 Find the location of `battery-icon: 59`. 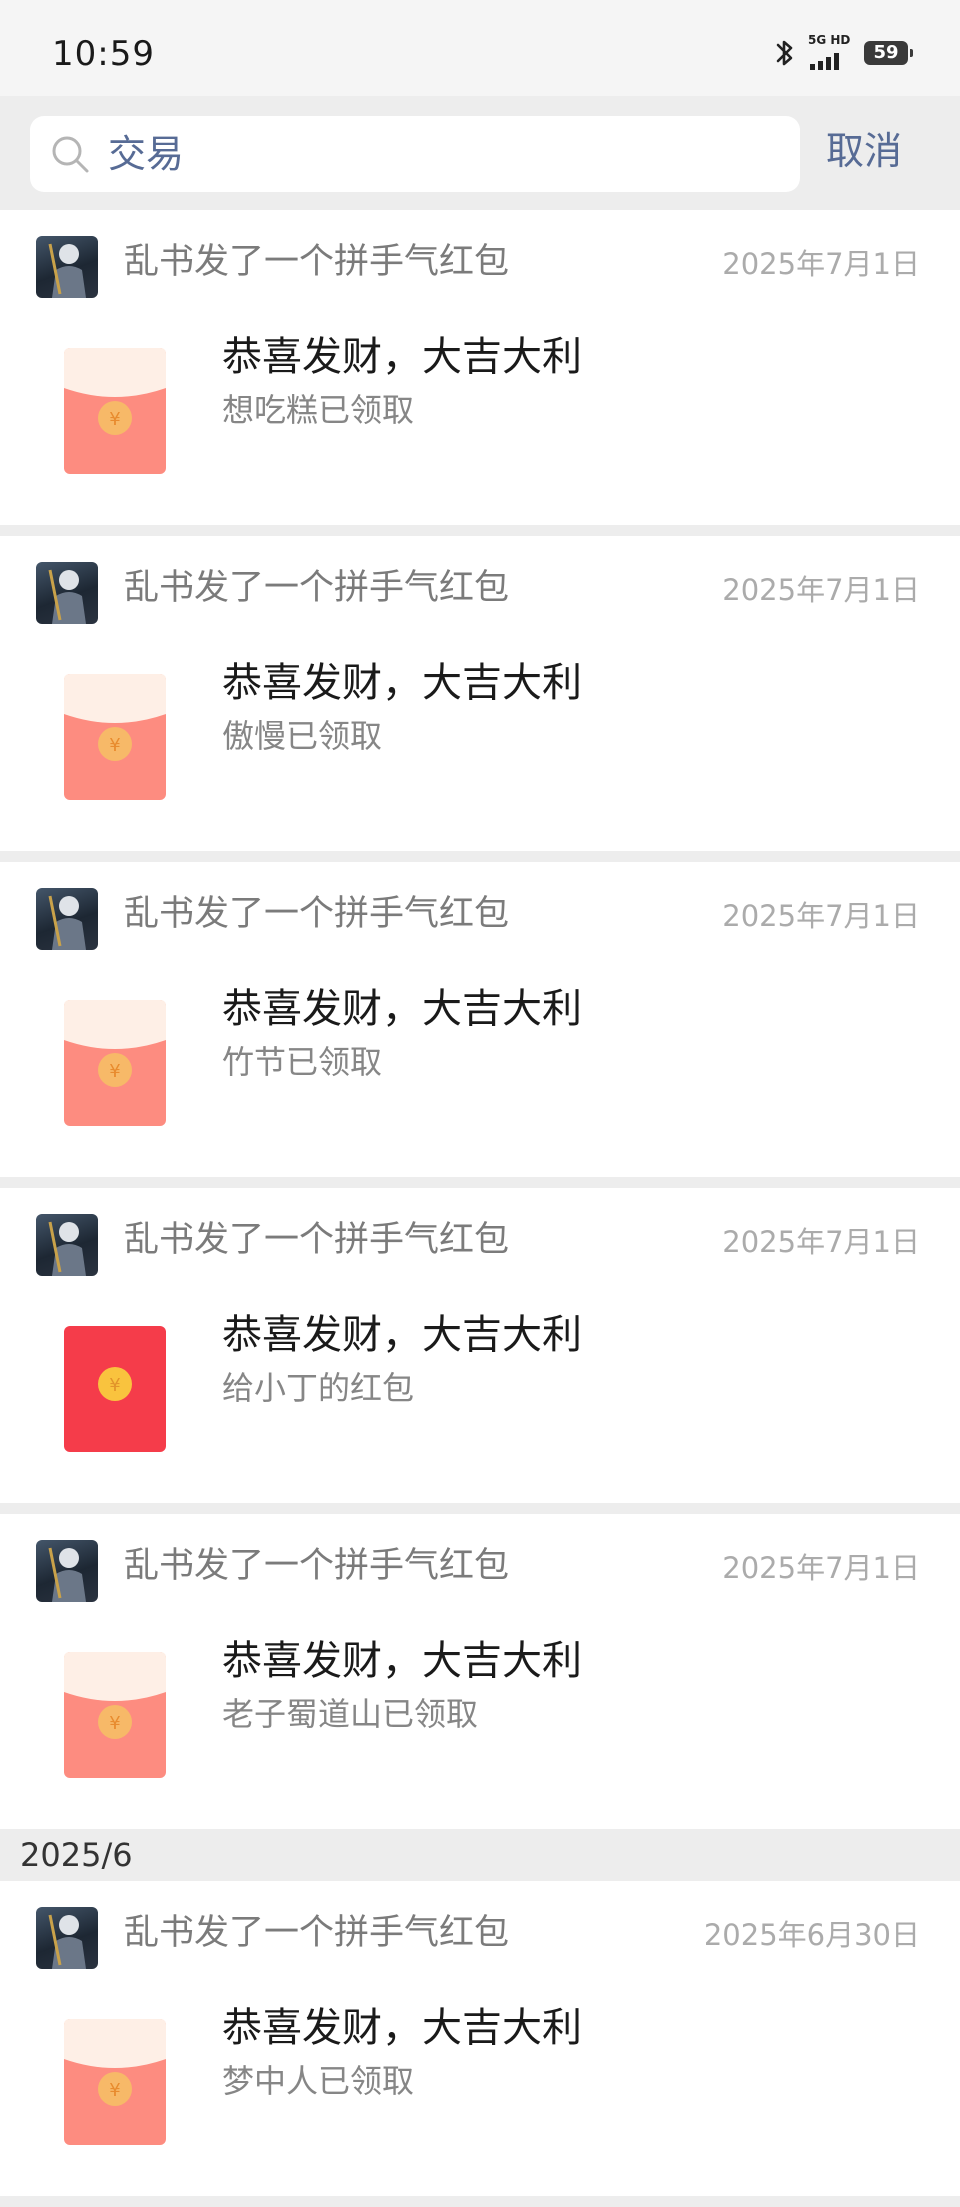

battery-icon: 59 is located at coordinates (888, 53).